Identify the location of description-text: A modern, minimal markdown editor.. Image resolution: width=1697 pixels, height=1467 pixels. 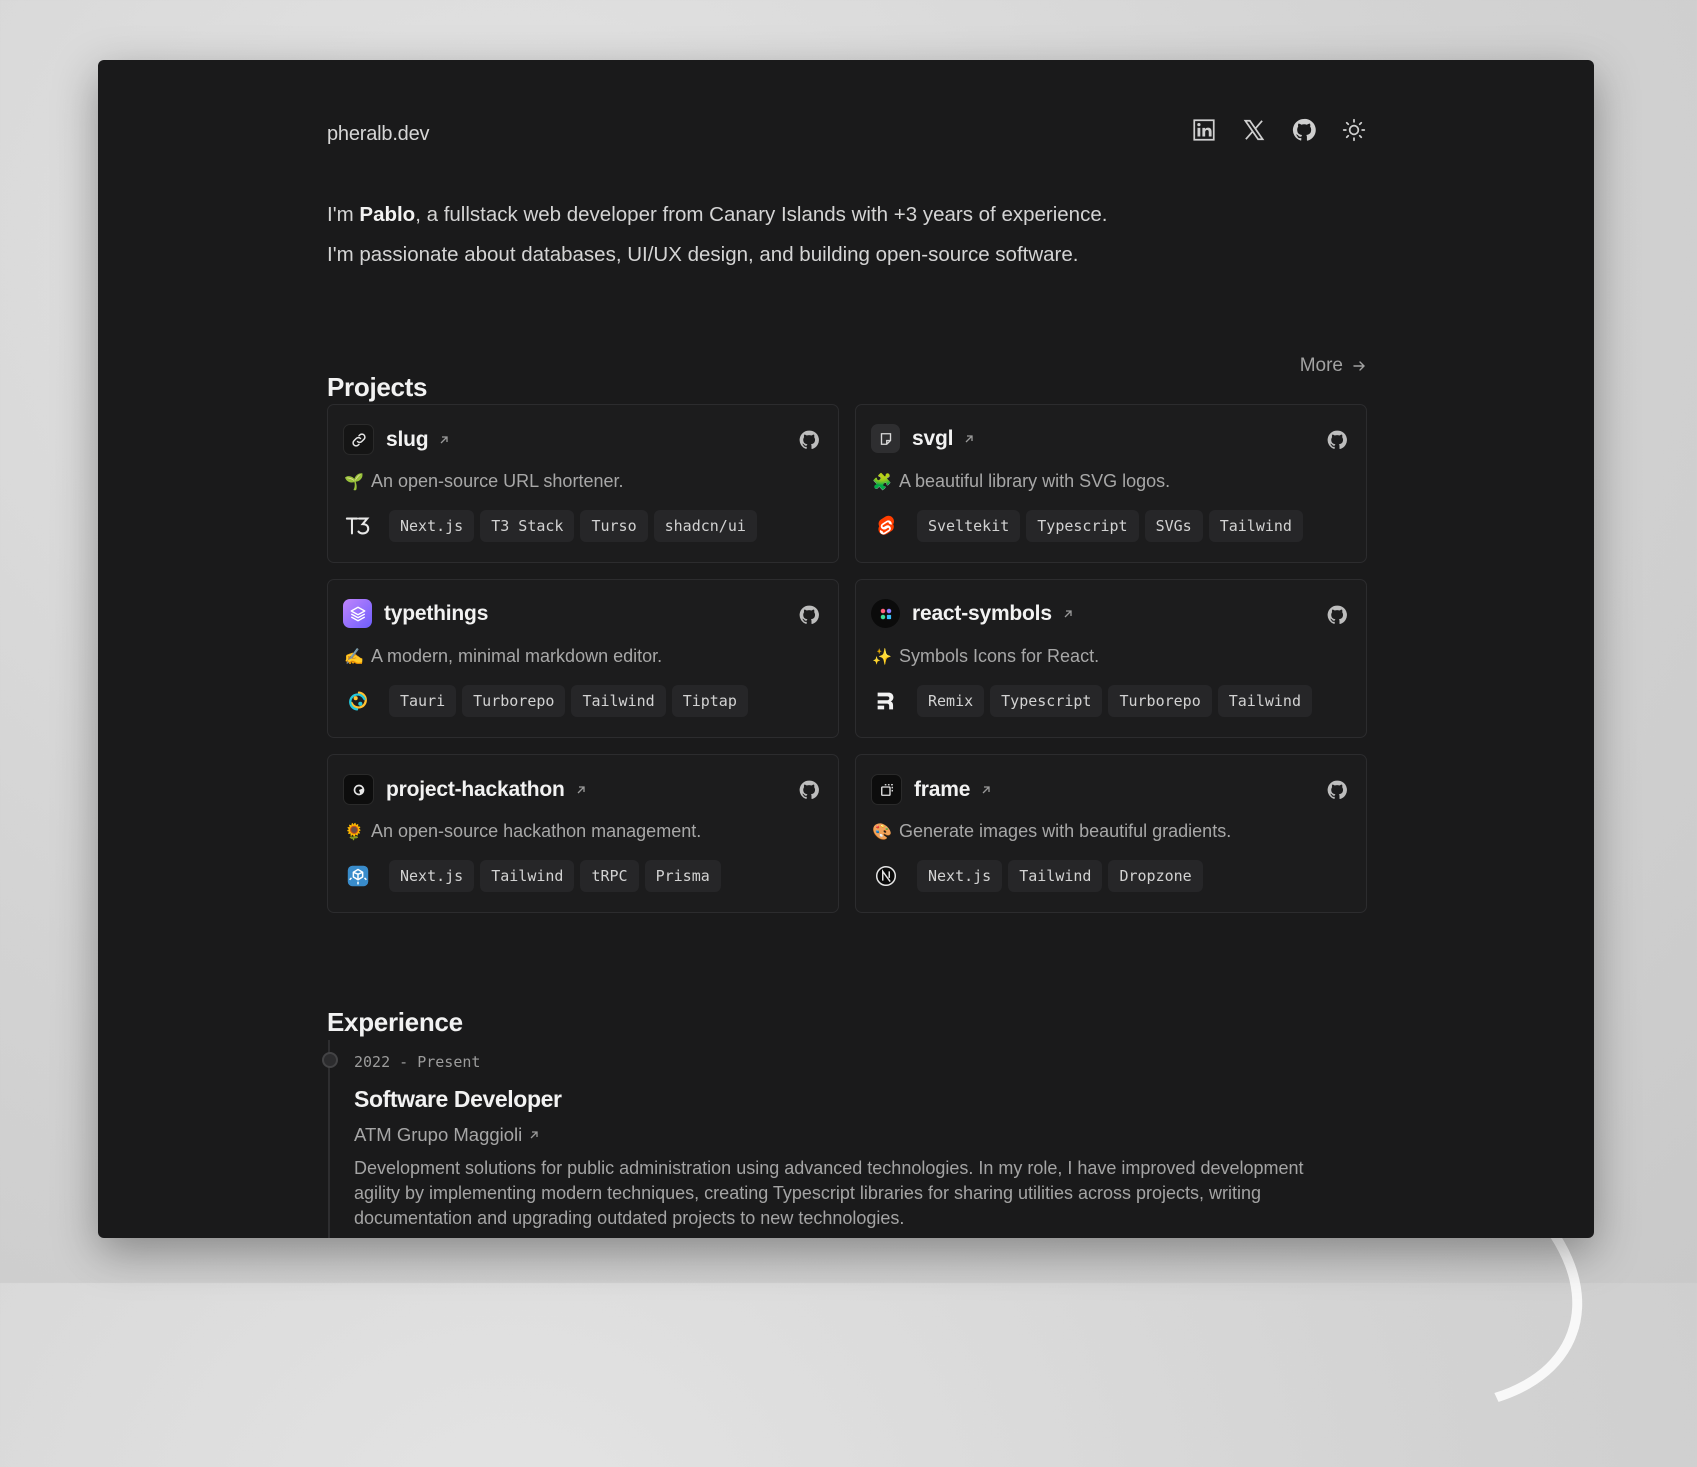
(517, 656).